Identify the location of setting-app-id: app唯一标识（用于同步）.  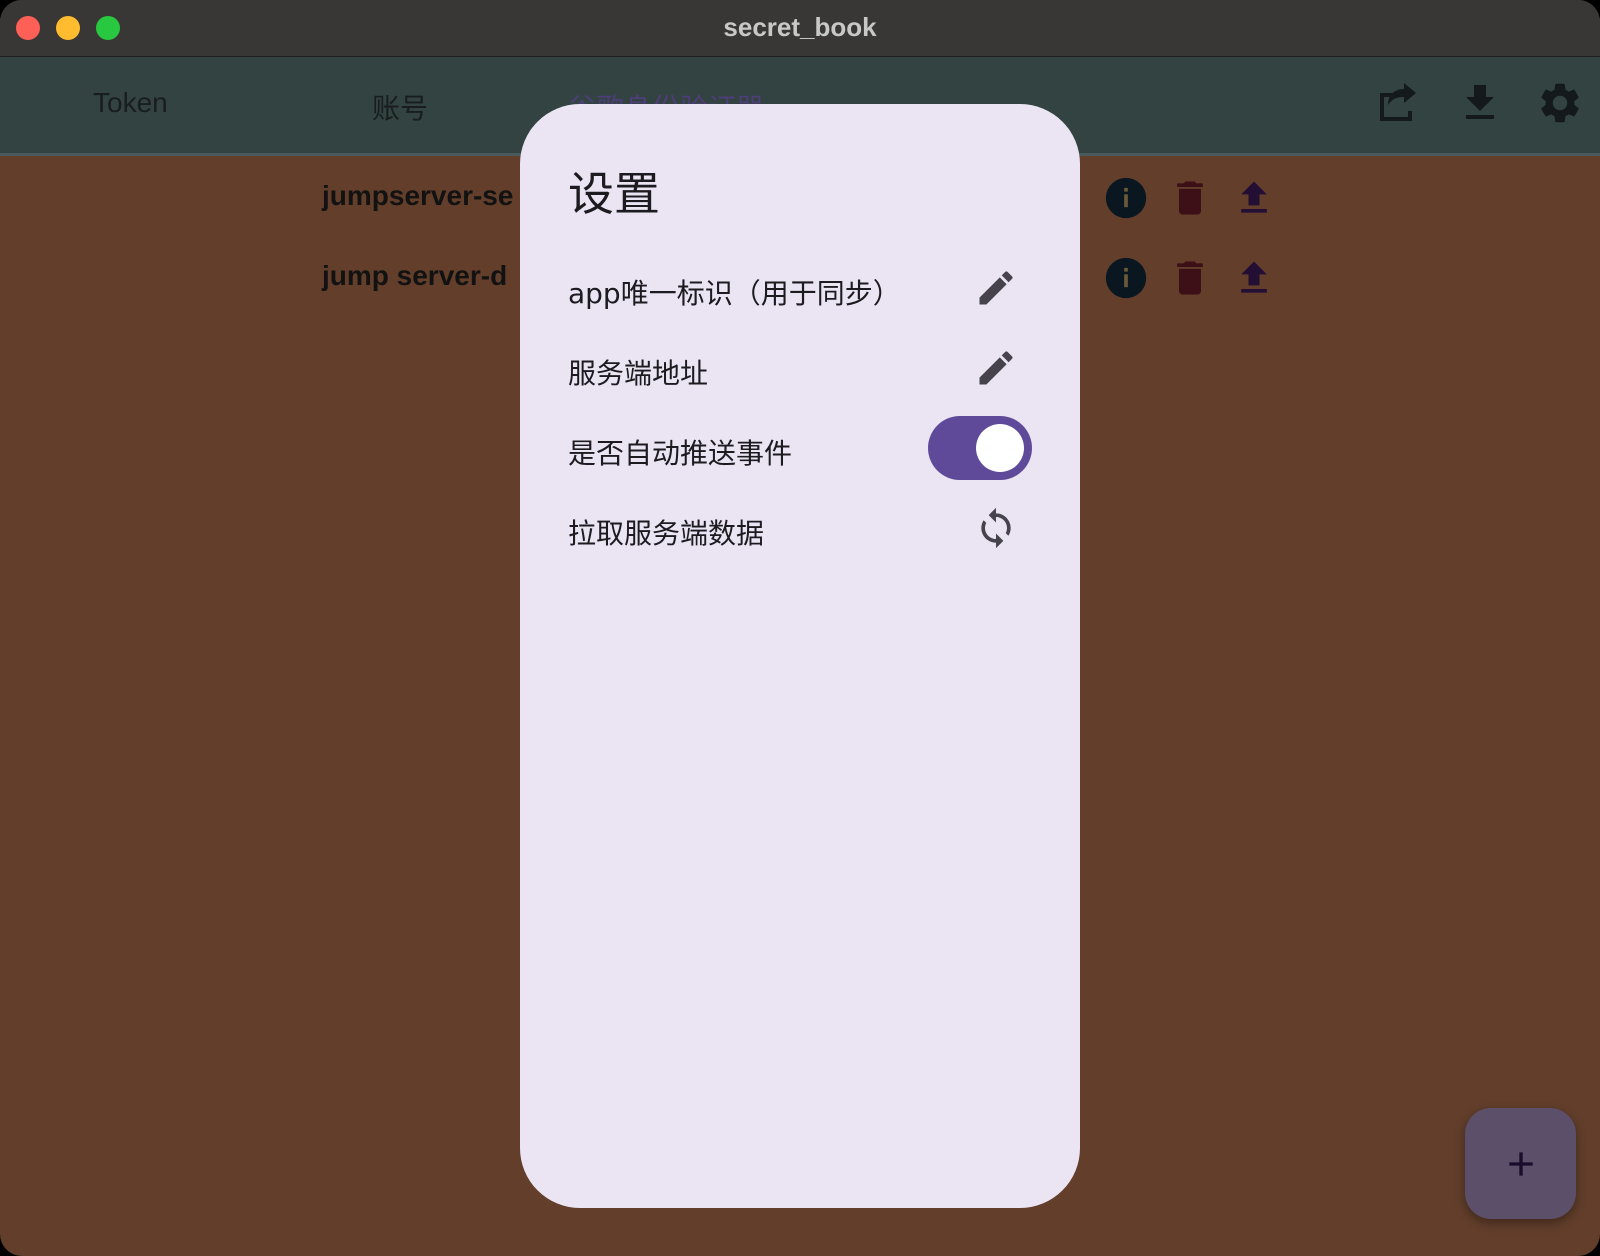
(800, 288).